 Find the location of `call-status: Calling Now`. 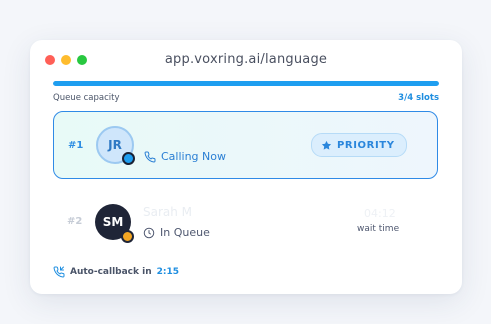

call-status: Calling Now is located at coordinates (185, 156).